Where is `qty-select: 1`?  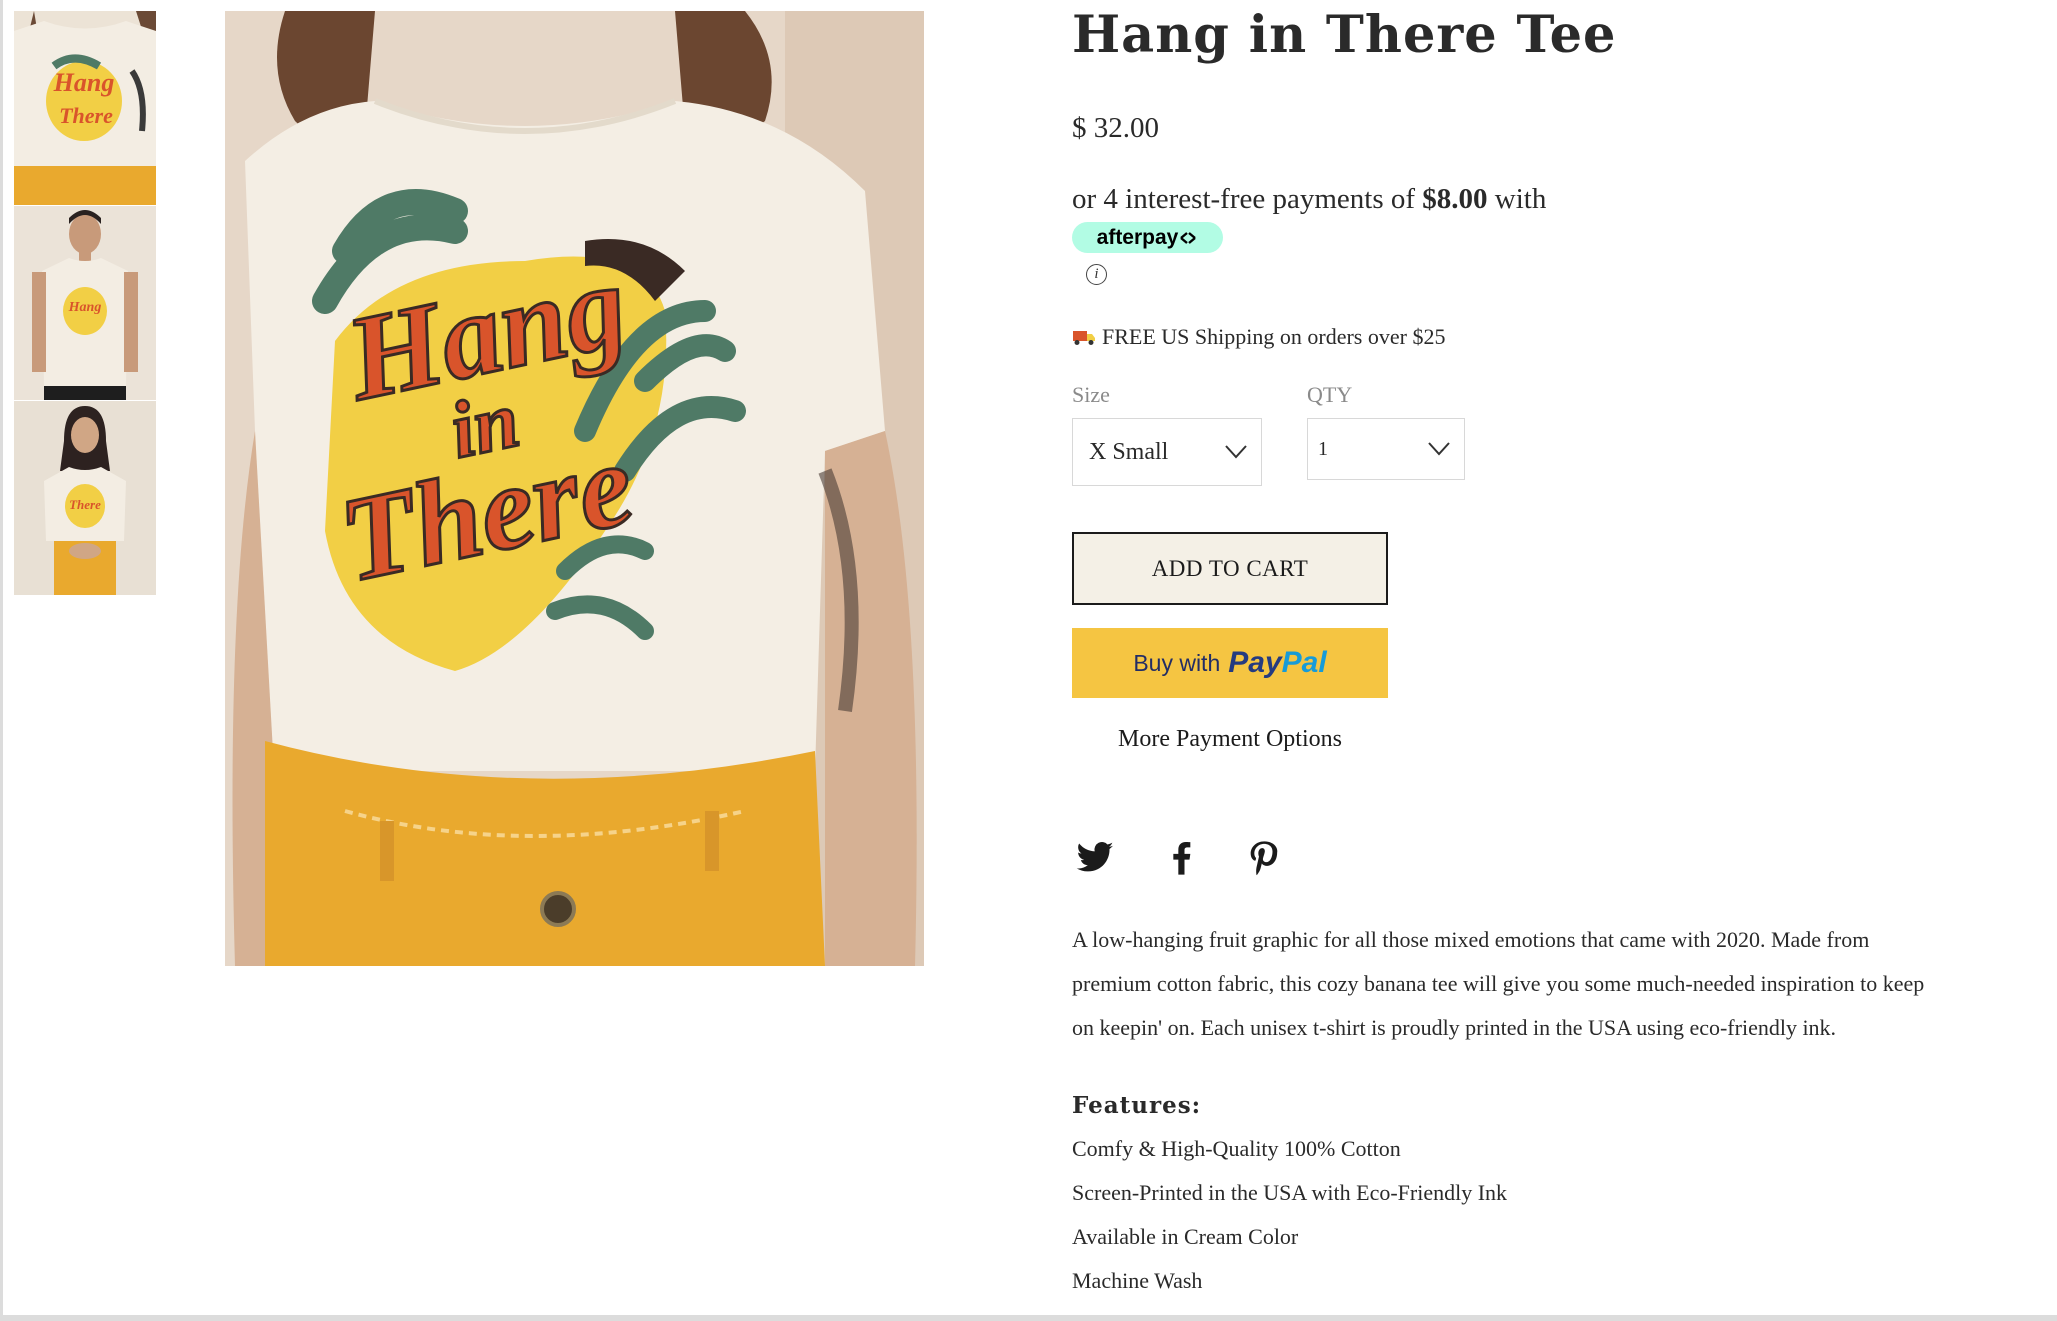 qty-select: 1 is located at coordinates (1386, 449).